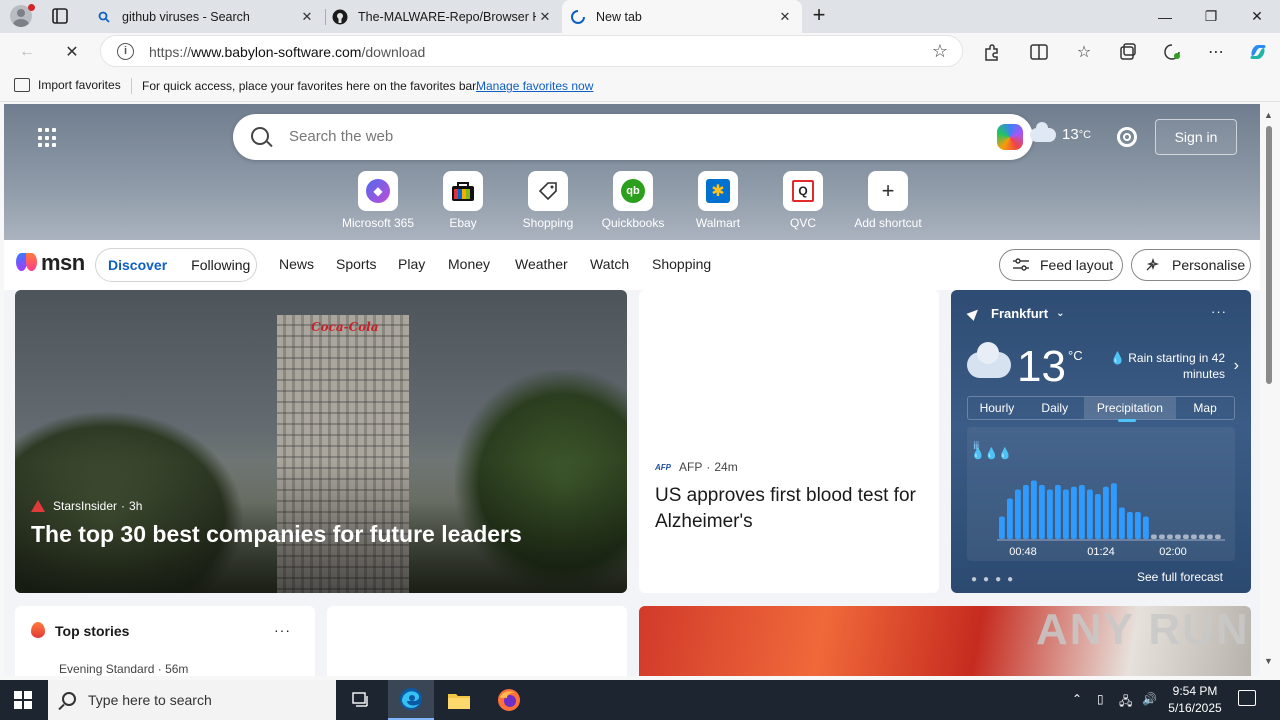 This screenshot has width=1280, height=720. Describe the element at coordinates (819, 15) in the screenshot. I see `new-tab-button: +` at that location.